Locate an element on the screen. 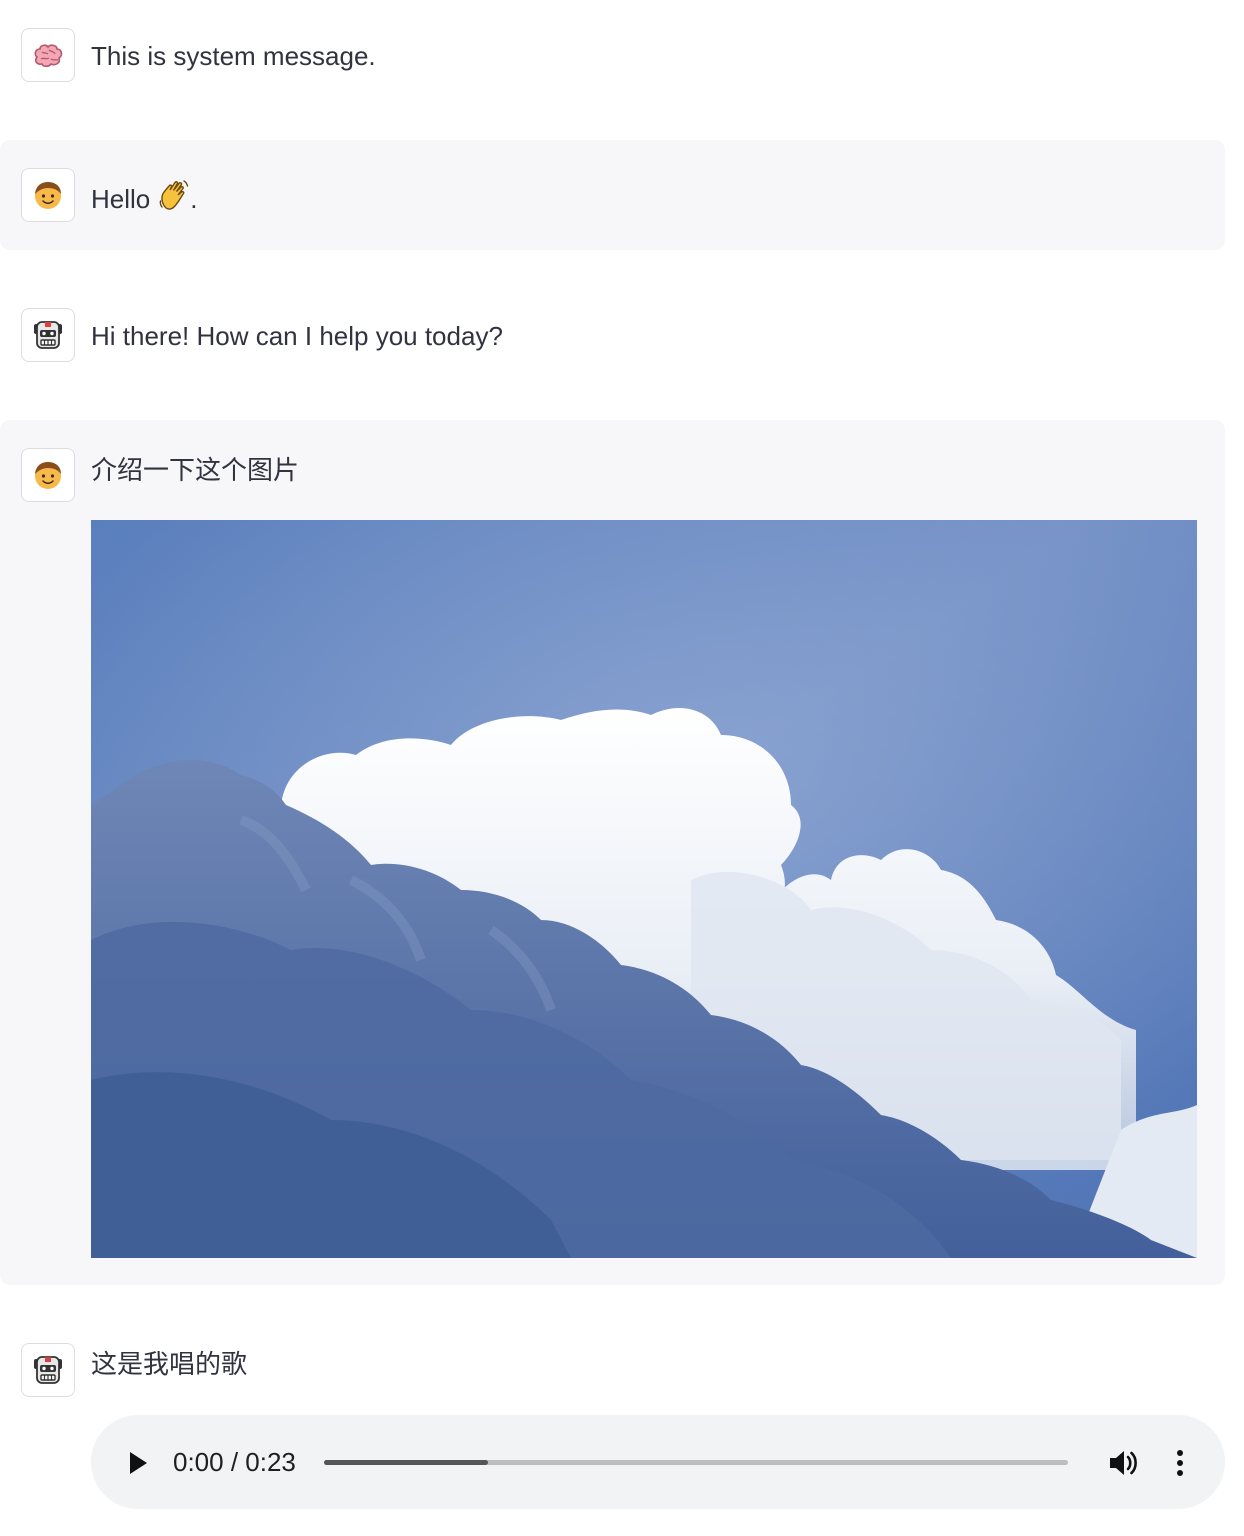 The image size is (1244, 1536). brain-icon is located at coordinates (48, 56).